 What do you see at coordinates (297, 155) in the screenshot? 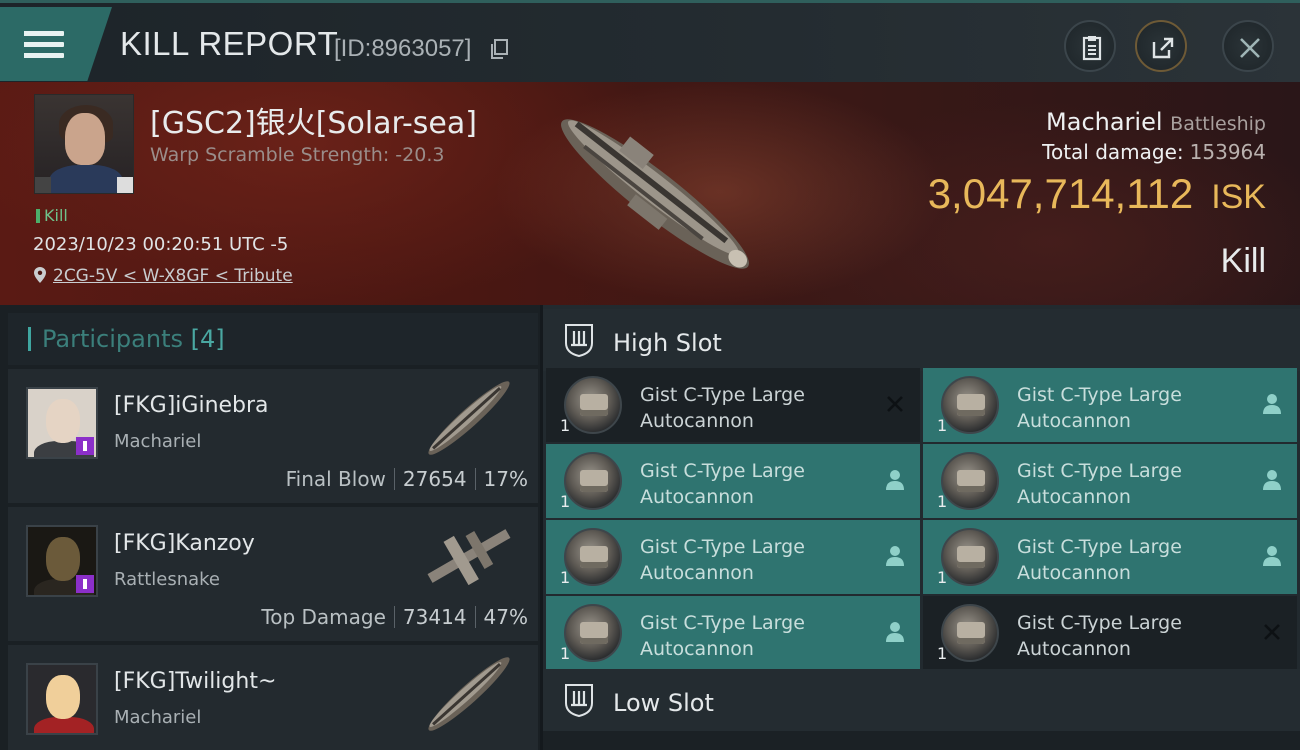
I see `warp-scramble-strength: Warp Scramble Strength: -20.3` at bounding box center [297, 155].